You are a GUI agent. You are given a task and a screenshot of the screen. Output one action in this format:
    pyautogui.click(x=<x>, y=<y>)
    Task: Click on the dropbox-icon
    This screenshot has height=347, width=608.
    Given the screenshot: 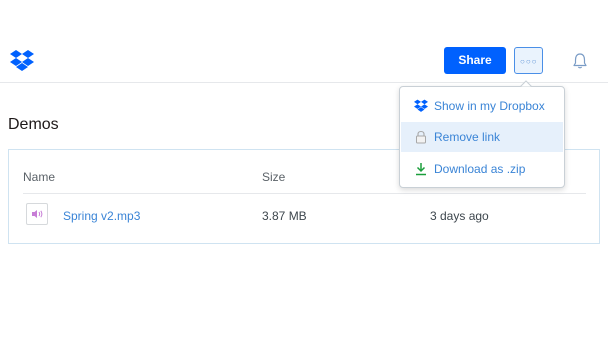 What is the action you would take?
    pyautogui.click(x=421, y=105)
    